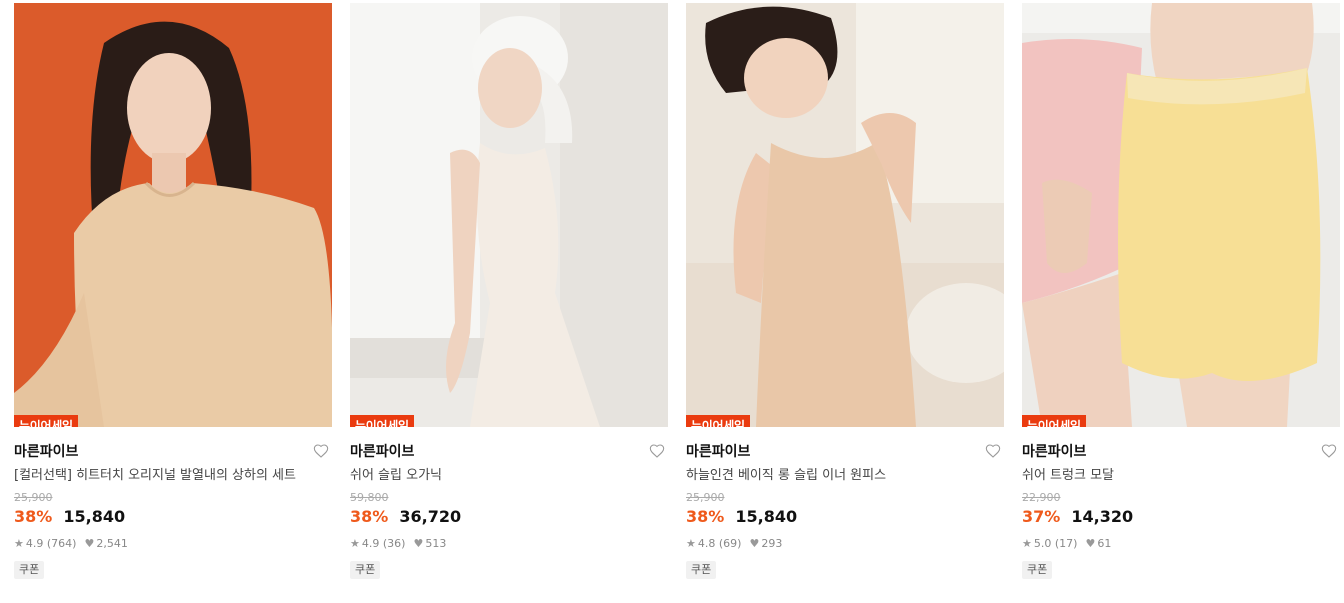  Describe the element at coordinates (1102, 516) in the screenshot. I see `sale-price: 14,320` at that location.